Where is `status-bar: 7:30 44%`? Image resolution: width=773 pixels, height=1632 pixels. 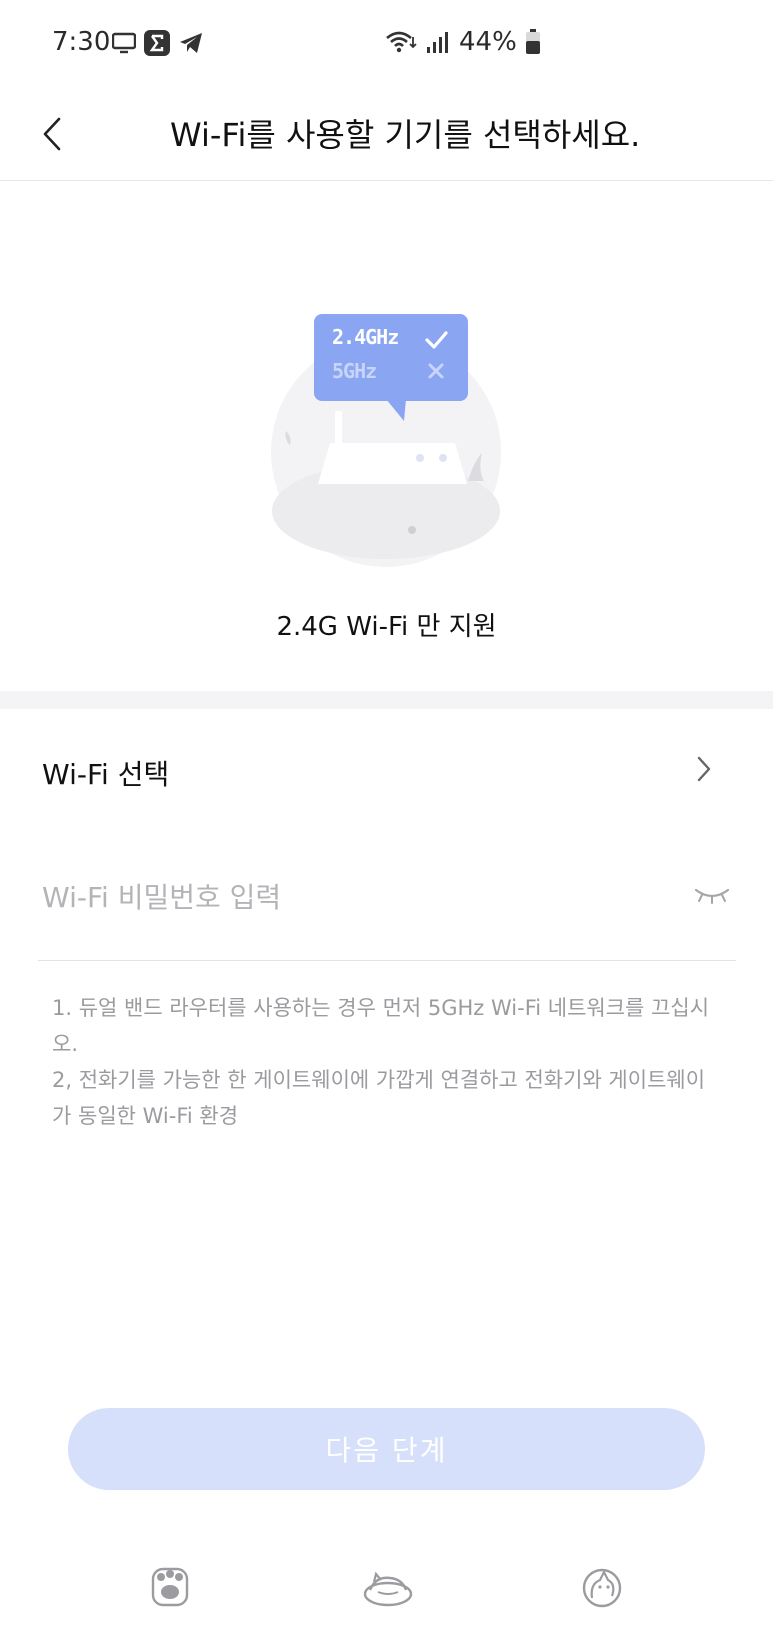 status-bar: 7:30 44% is located at coordinates (386, 45).